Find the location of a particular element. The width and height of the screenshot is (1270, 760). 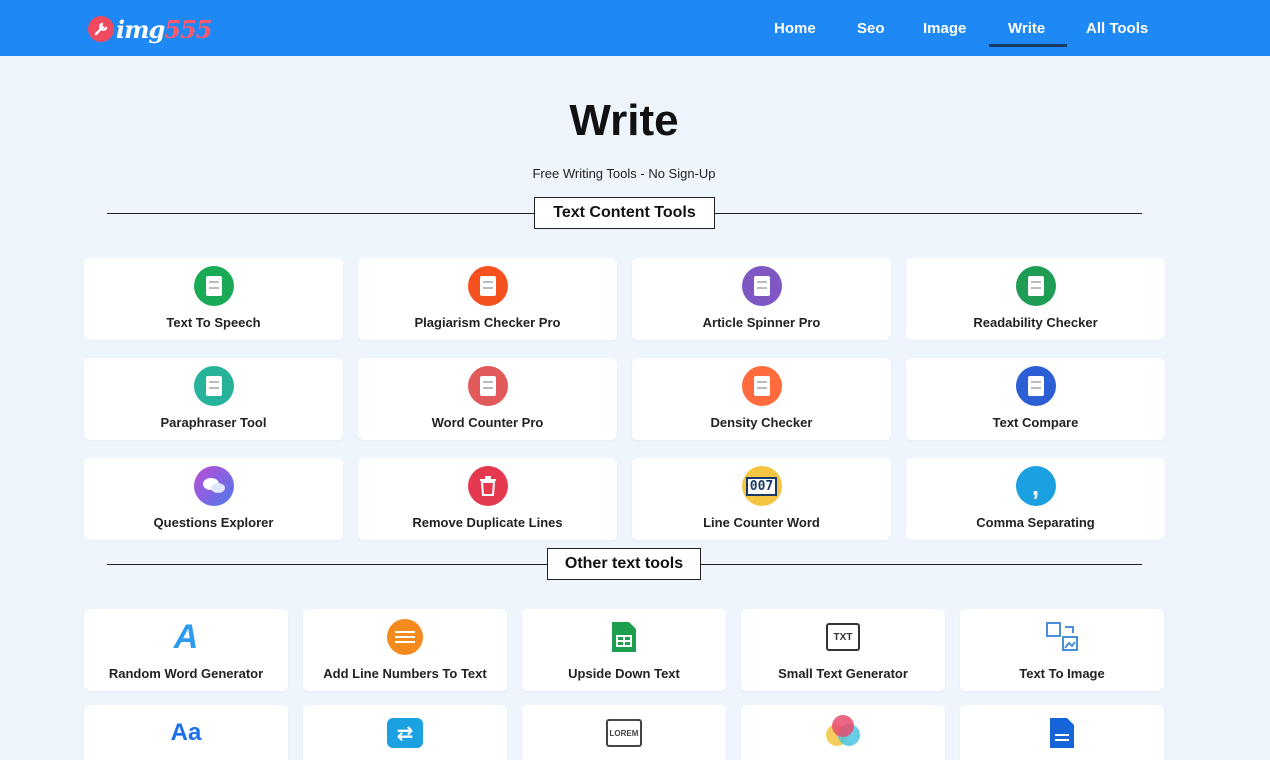

tool-card-label: Comma Separating is located at coordinates (1035, 522).